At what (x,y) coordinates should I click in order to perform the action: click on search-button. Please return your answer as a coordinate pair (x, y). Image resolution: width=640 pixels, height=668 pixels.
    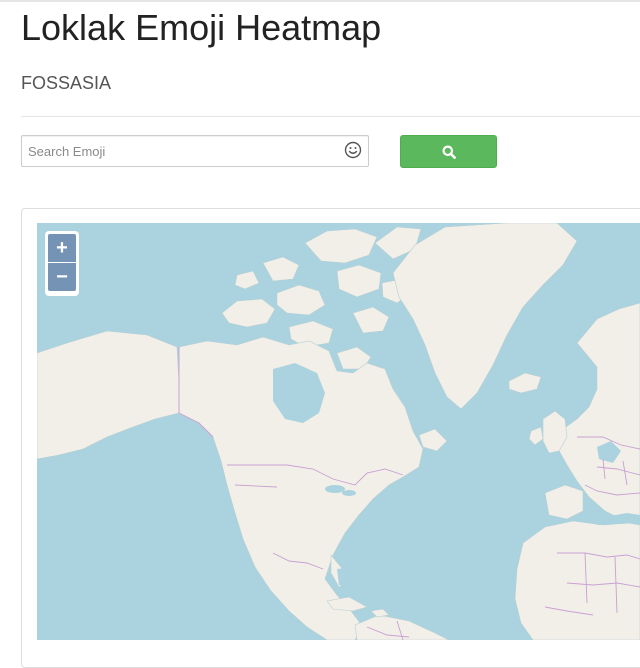
    Looking at the image, I should click on (448, 151).